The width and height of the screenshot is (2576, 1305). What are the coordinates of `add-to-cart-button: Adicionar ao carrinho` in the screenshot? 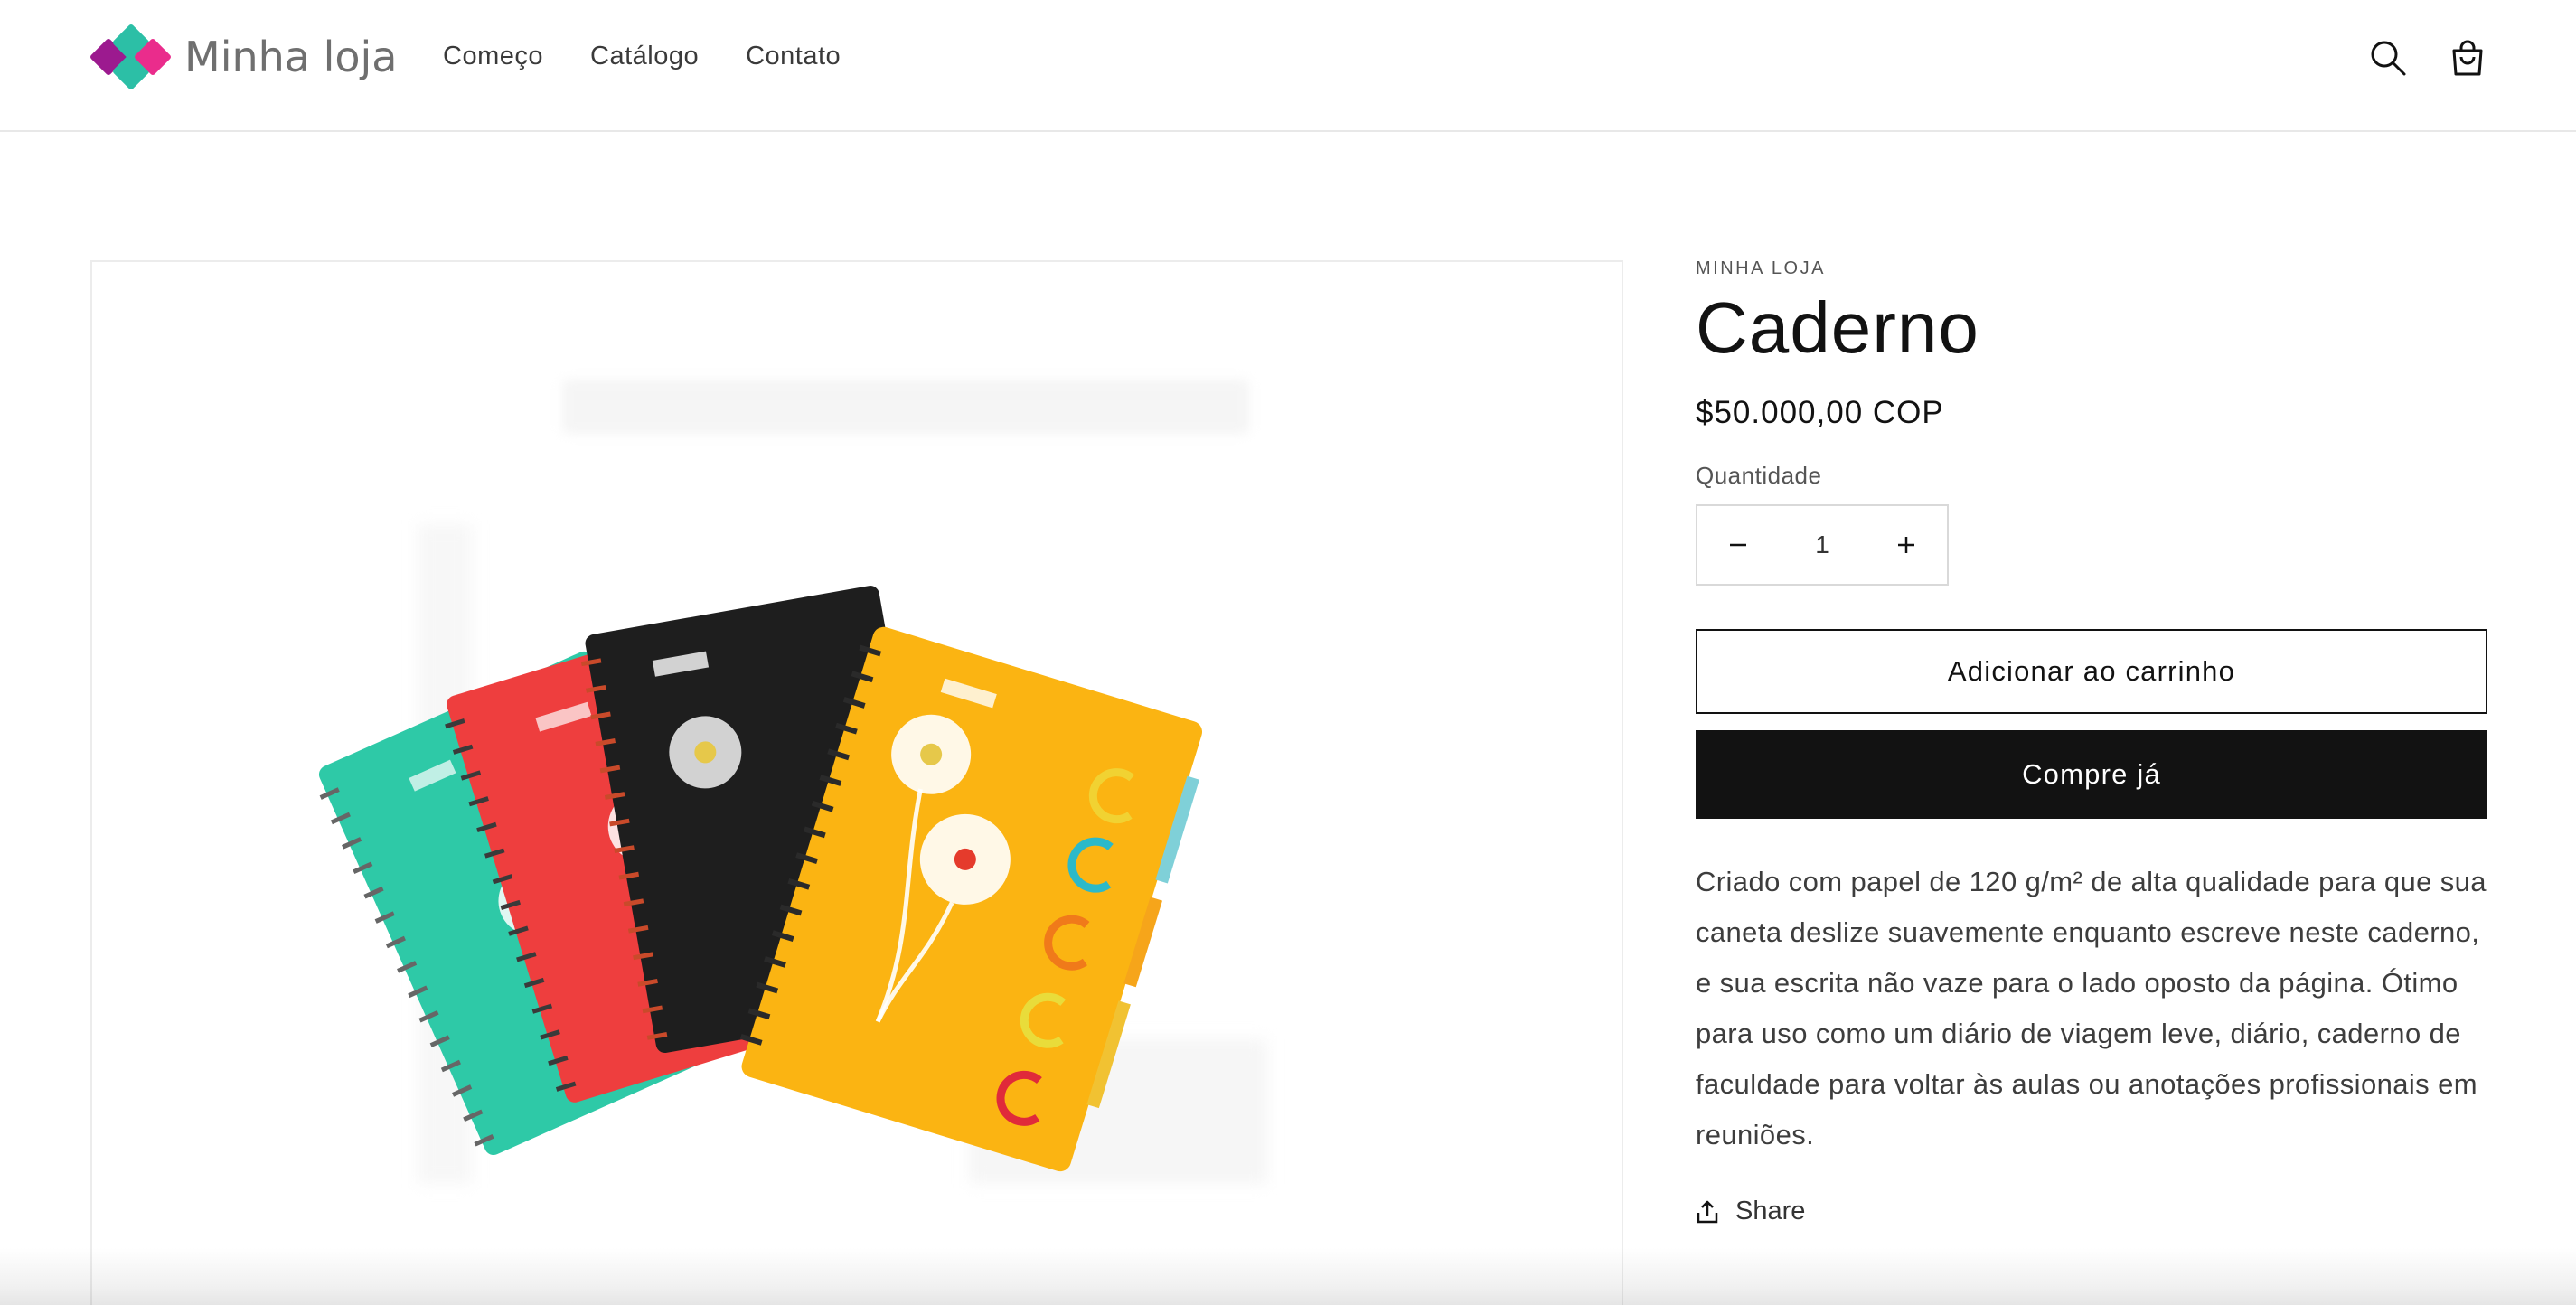 It's located at (2092, 671).